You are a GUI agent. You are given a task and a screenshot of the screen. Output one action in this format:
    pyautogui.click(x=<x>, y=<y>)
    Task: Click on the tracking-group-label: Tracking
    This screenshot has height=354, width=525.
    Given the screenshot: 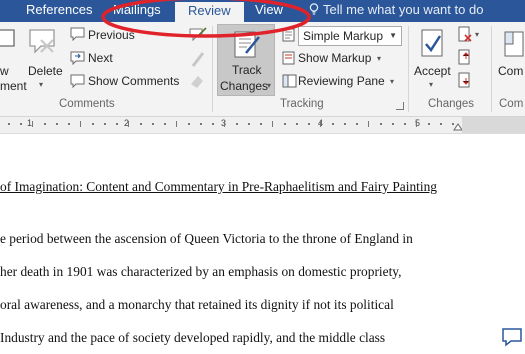 What is the action you would take?
    pyautogui.click(x=302, y=104)
    